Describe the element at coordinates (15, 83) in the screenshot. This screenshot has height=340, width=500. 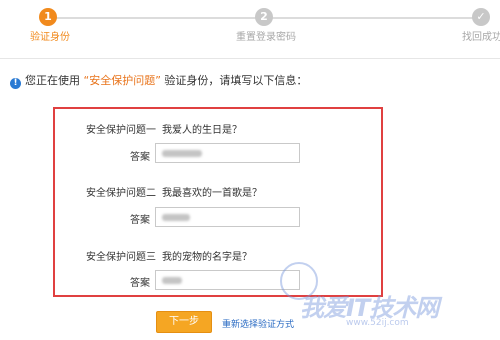
I see `info-icon: !` at that location.